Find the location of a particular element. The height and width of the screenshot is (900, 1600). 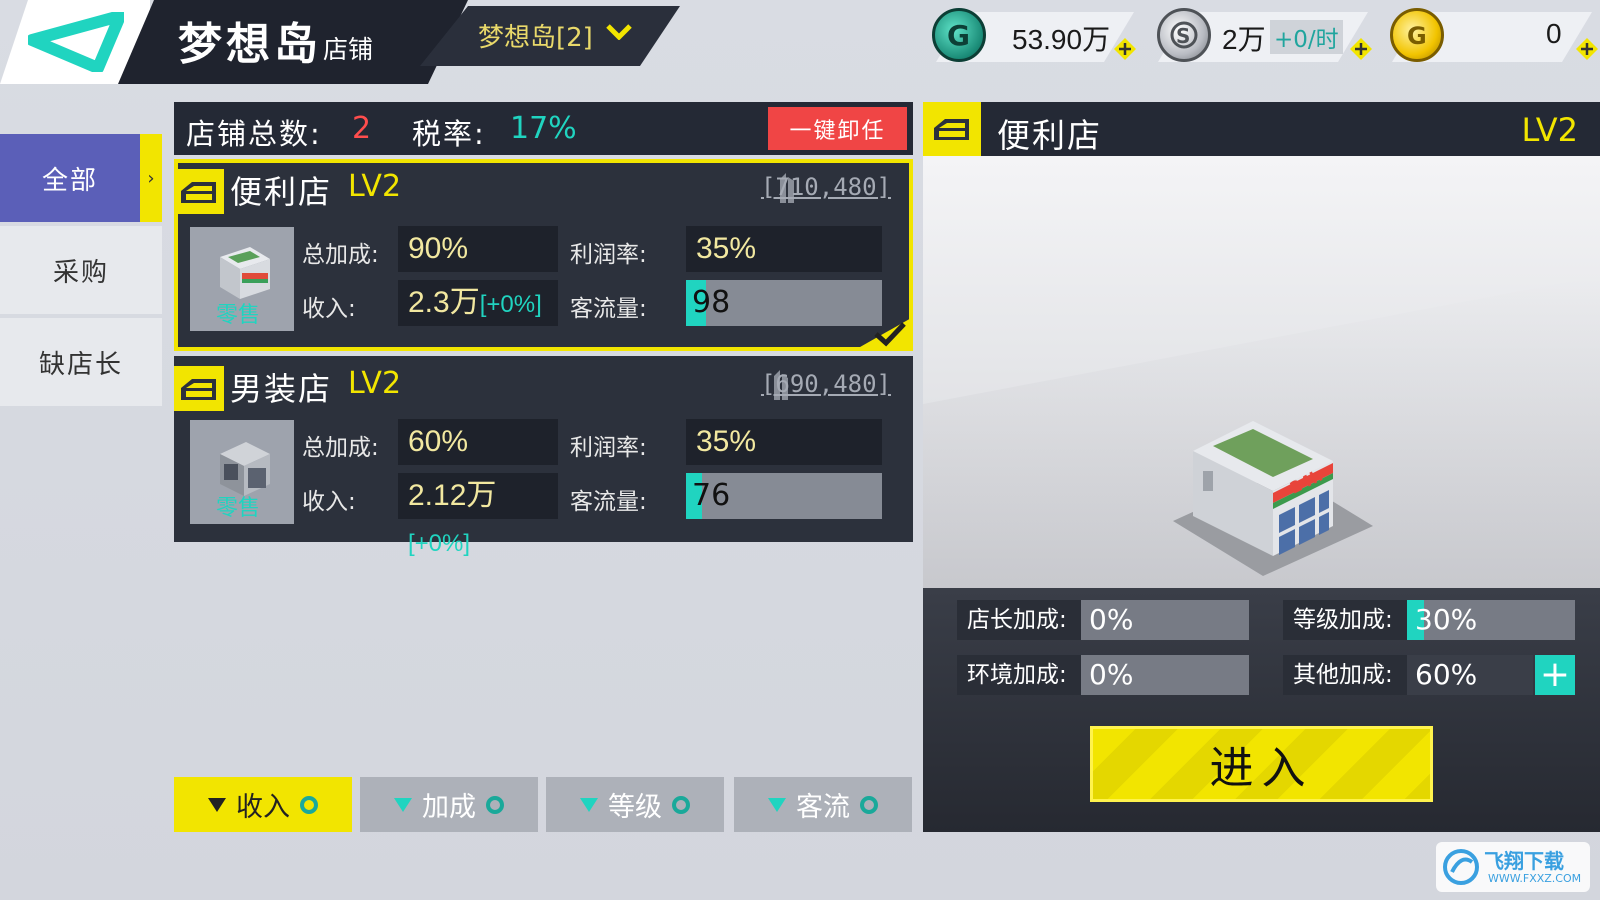

add-gold-currency-icon is located at coordinates (1587, 49).